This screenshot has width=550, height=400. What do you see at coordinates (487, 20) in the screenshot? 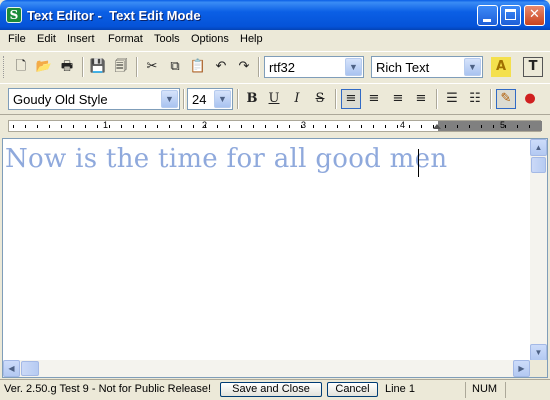
I see `minimize-icon` at bounding box center [487, 20].